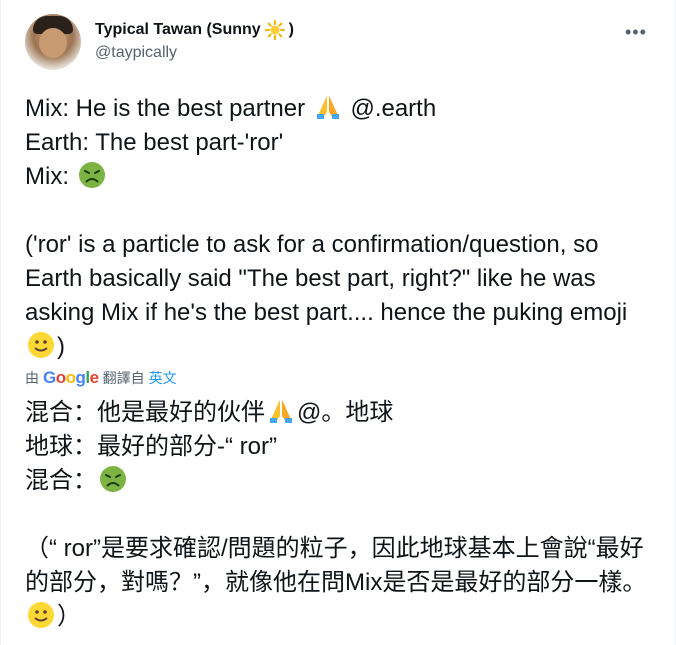 The height and width of the screenshot is (645, 676). Describe the element at coordinates (154, 142) in the screenshot. I see `tweet-line-2: Earth: The best part-'ror'` at that location.